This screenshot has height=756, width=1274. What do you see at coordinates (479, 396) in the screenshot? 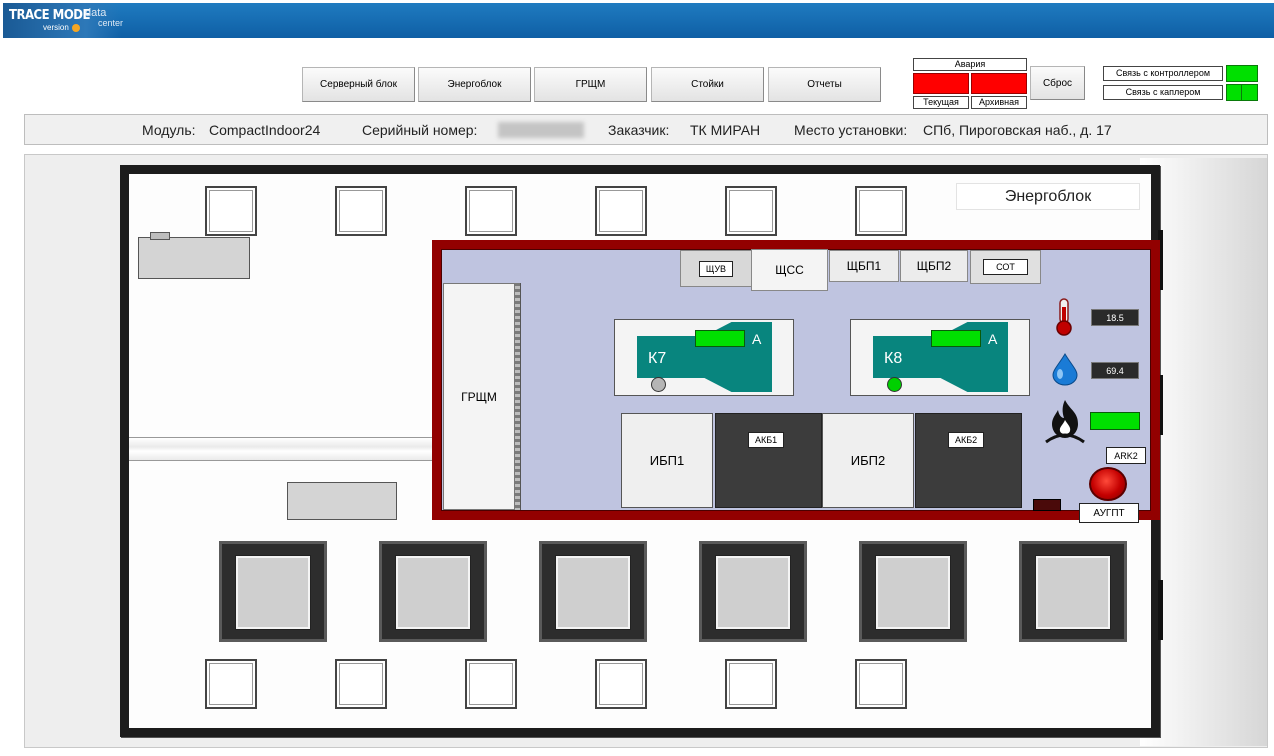
I see `grshm-panel: ГРЩМ` at bounding box center [479, 396].